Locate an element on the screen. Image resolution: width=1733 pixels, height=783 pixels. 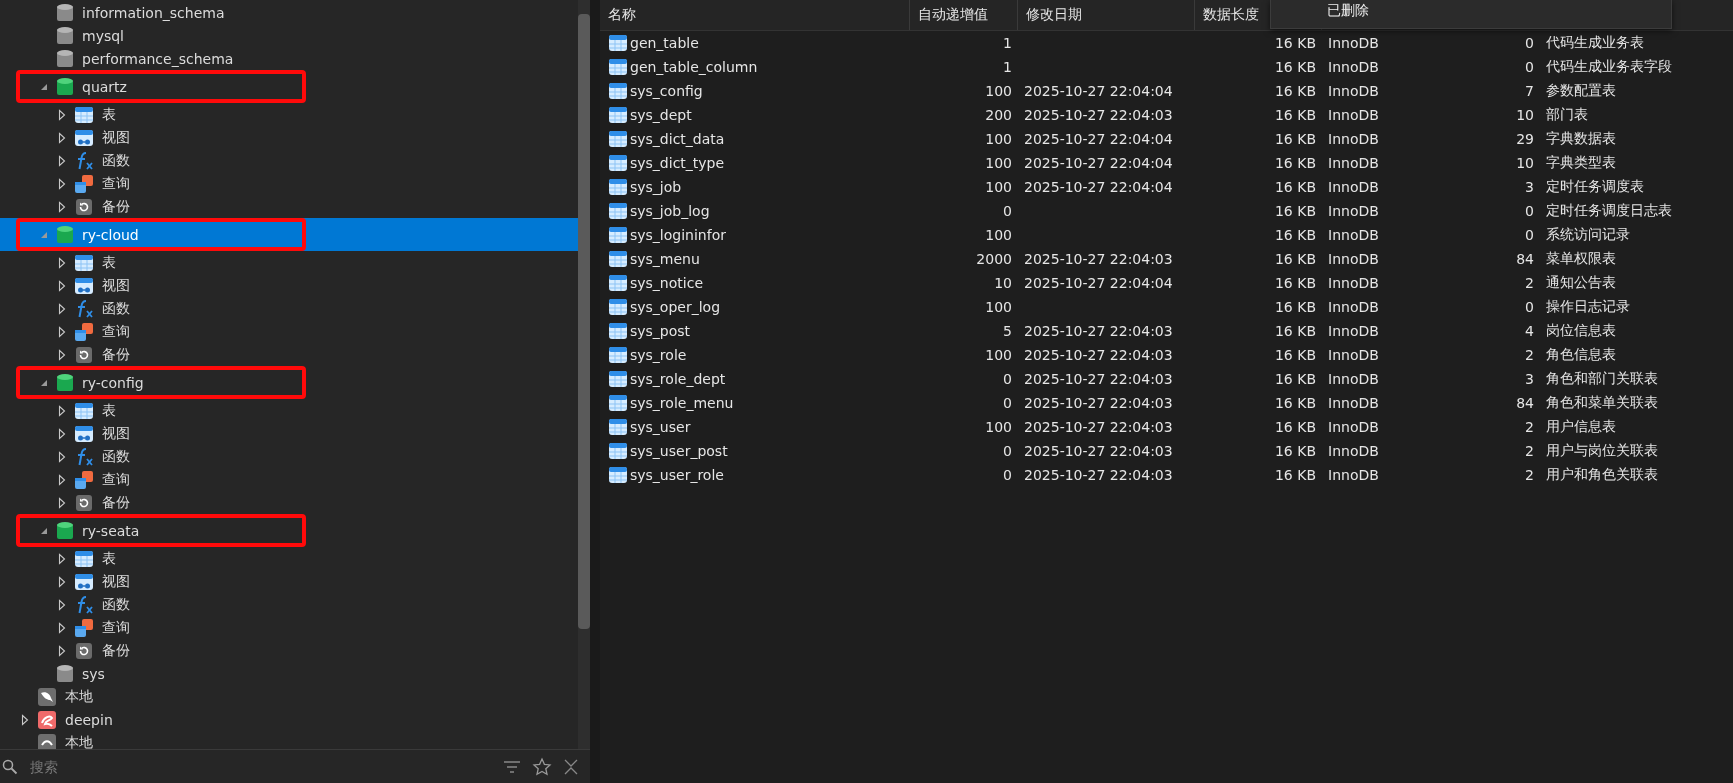
tree-item: ry-config is located at coordinates (289, 382).